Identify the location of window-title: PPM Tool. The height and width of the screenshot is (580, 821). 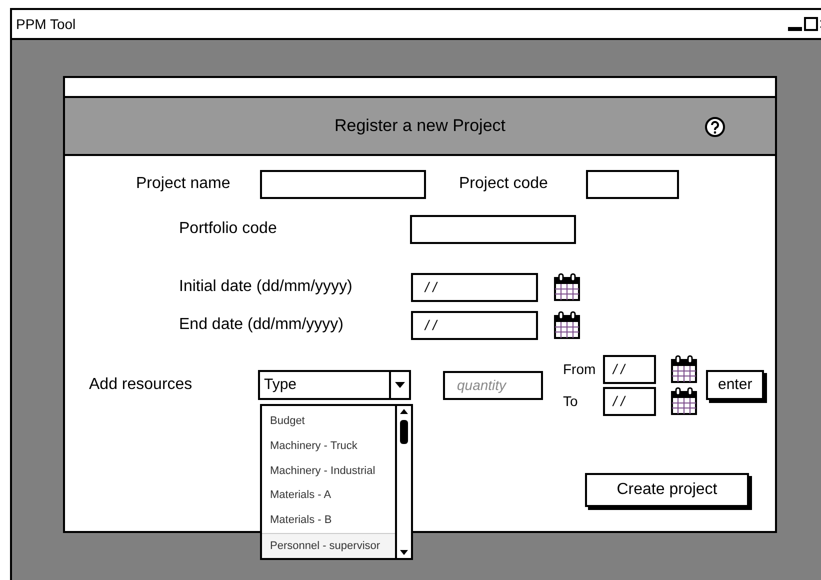
(46, 24).